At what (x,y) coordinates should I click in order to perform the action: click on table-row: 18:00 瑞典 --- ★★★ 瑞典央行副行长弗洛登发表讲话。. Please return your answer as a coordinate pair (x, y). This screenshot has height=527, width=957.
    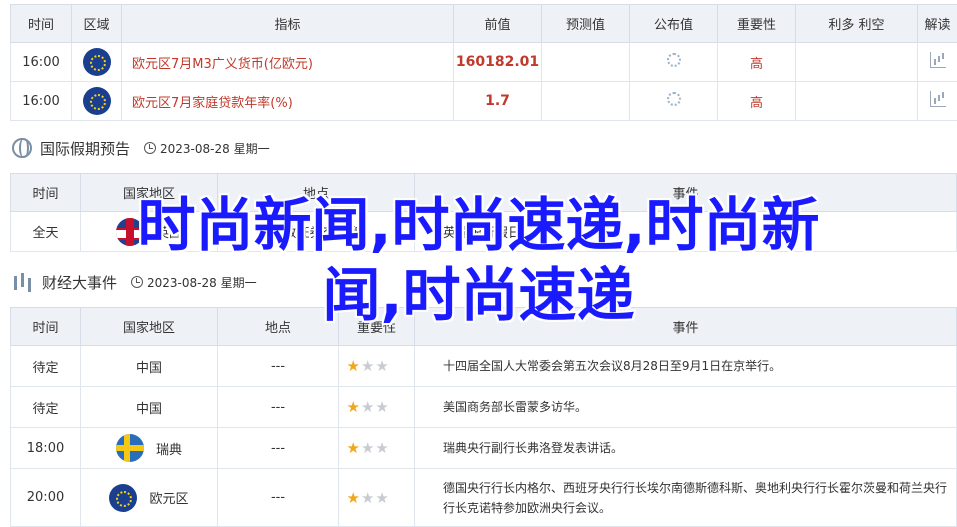
    Looking at the image, I should click on (483, 448).